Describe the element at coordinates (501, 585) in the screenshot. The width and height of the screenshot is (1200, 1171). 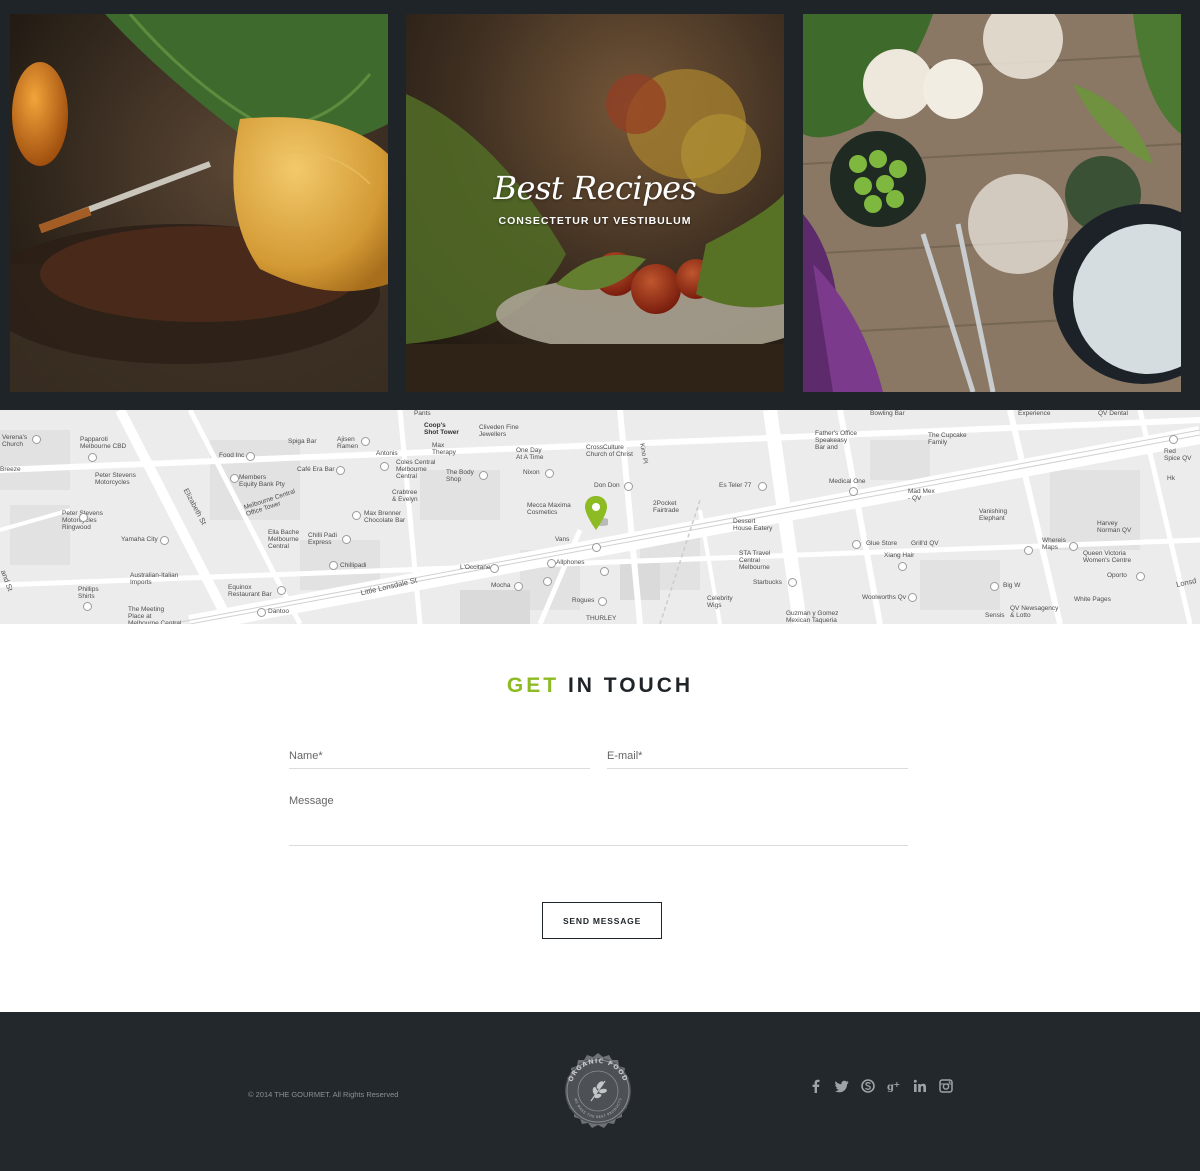
I see `map-place-label: Mocha` at that location.